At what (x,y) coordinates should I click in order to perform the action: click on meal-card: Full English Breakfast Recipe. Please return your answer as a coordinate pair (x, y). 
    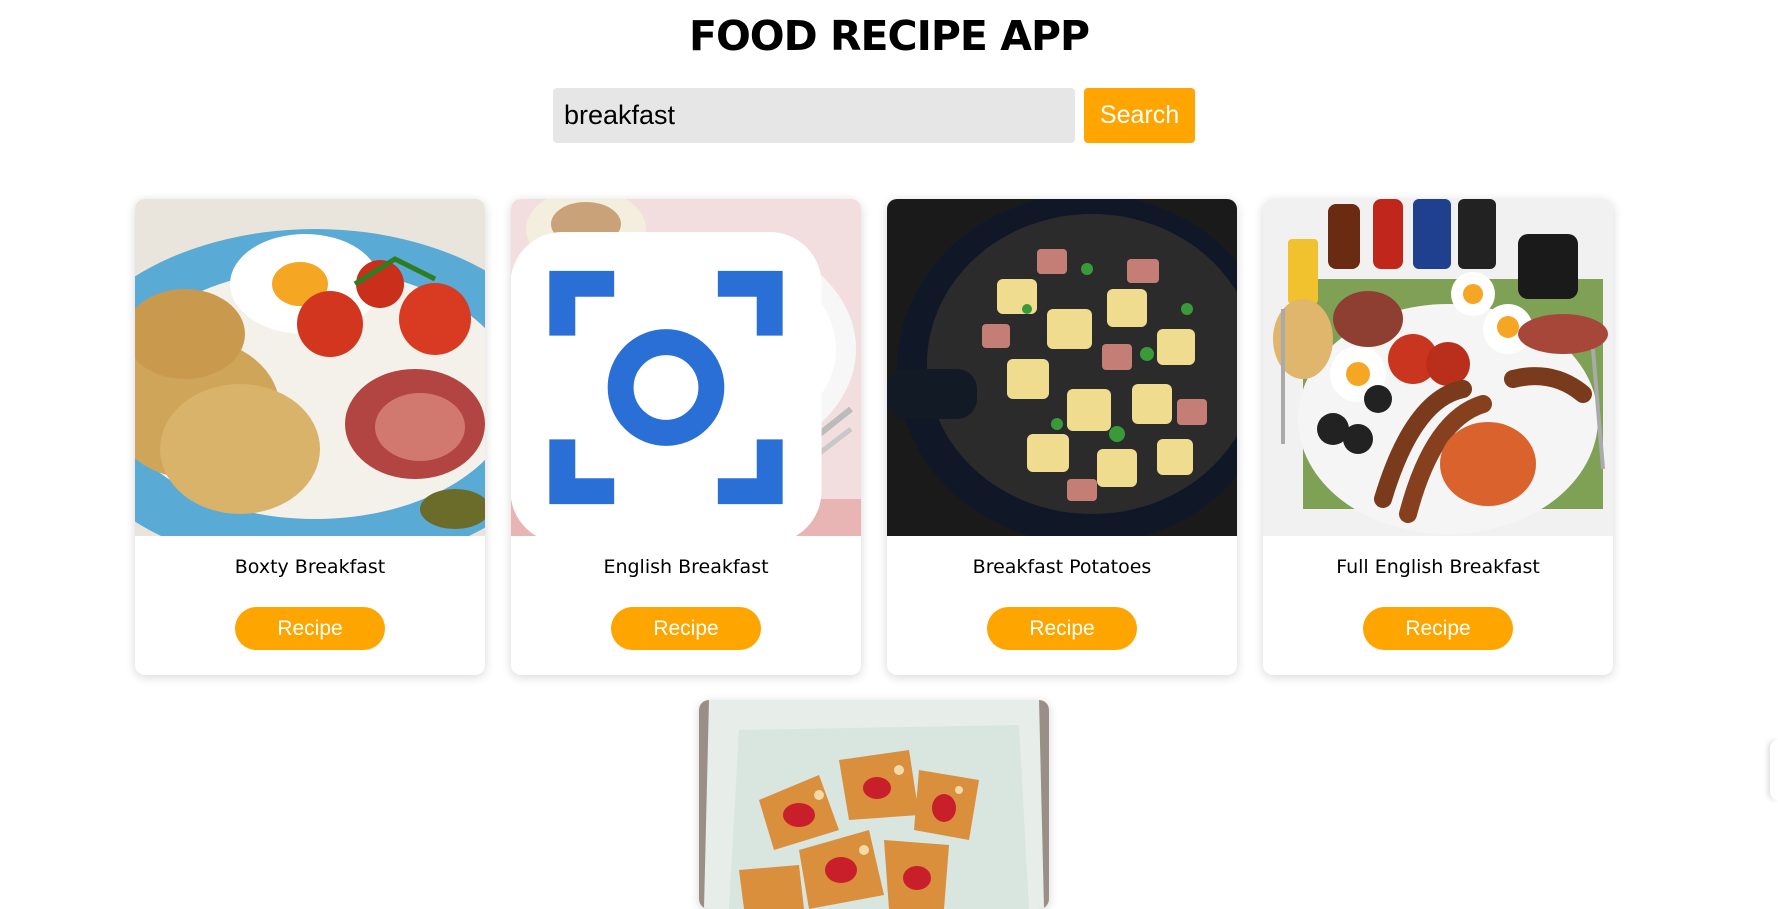
    Looking at the image, I should click on (1438, 437).